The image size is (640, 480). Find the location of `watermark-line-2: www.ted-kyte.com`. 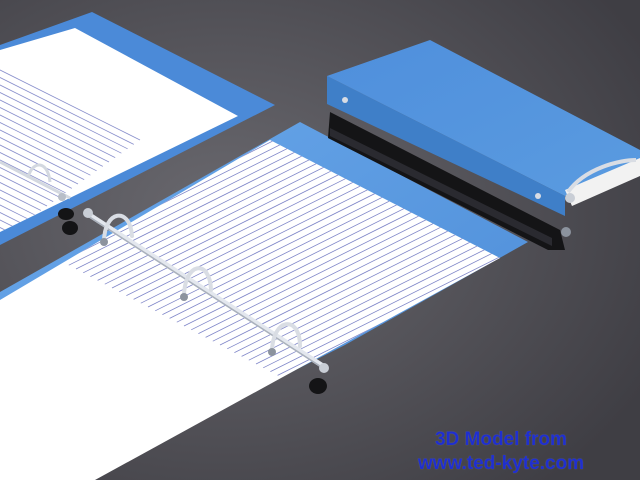

watermark-line-2: www.ted-kyte.com is located at coordinates (500, 463).